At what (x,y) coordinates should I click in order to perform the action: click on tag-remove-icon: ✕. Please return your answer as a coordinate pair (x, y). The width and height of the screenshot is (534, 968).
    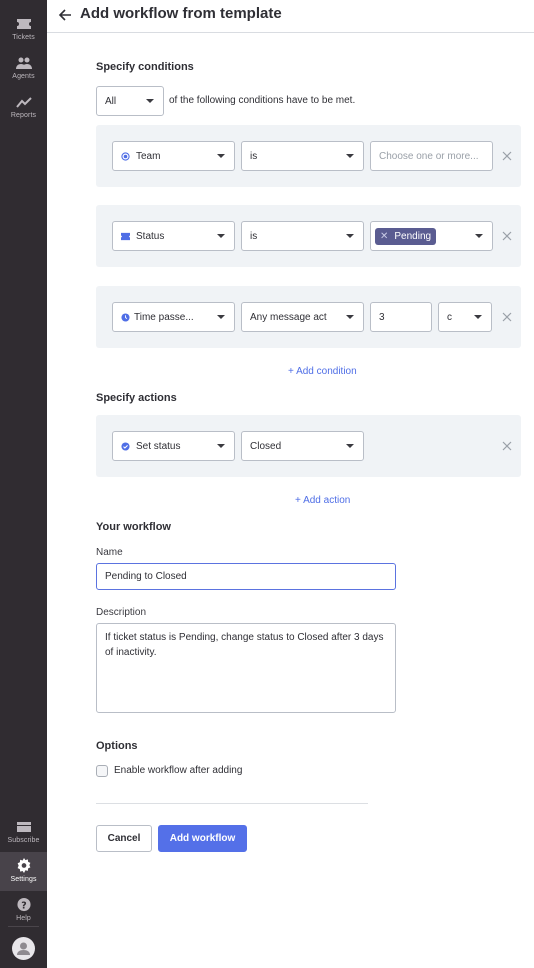
    Looking at the image, I should click on (384, 236).